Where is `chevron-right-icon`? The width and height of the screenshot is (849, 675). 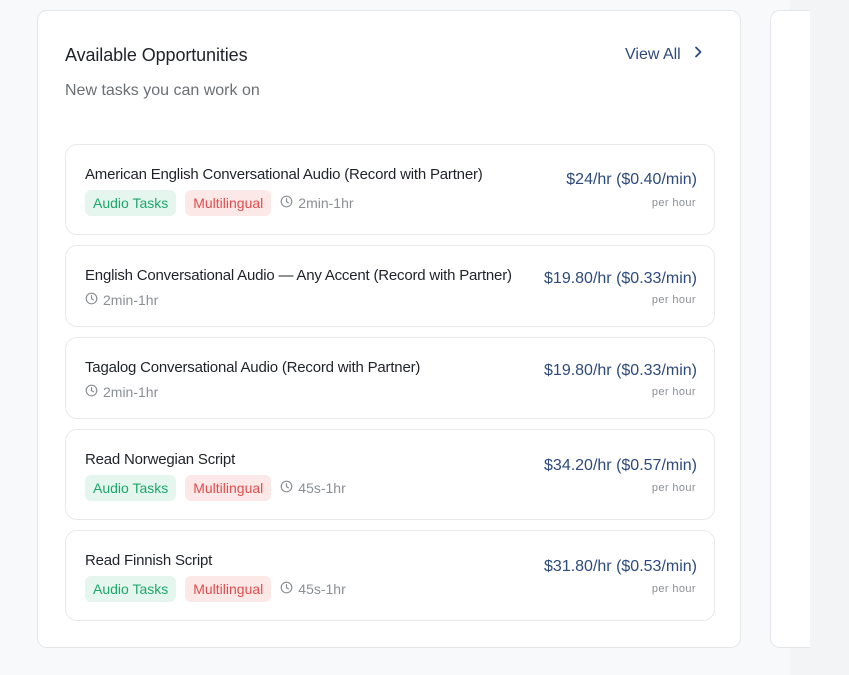 chevron-right-icon is located at coordinates (698, 54).